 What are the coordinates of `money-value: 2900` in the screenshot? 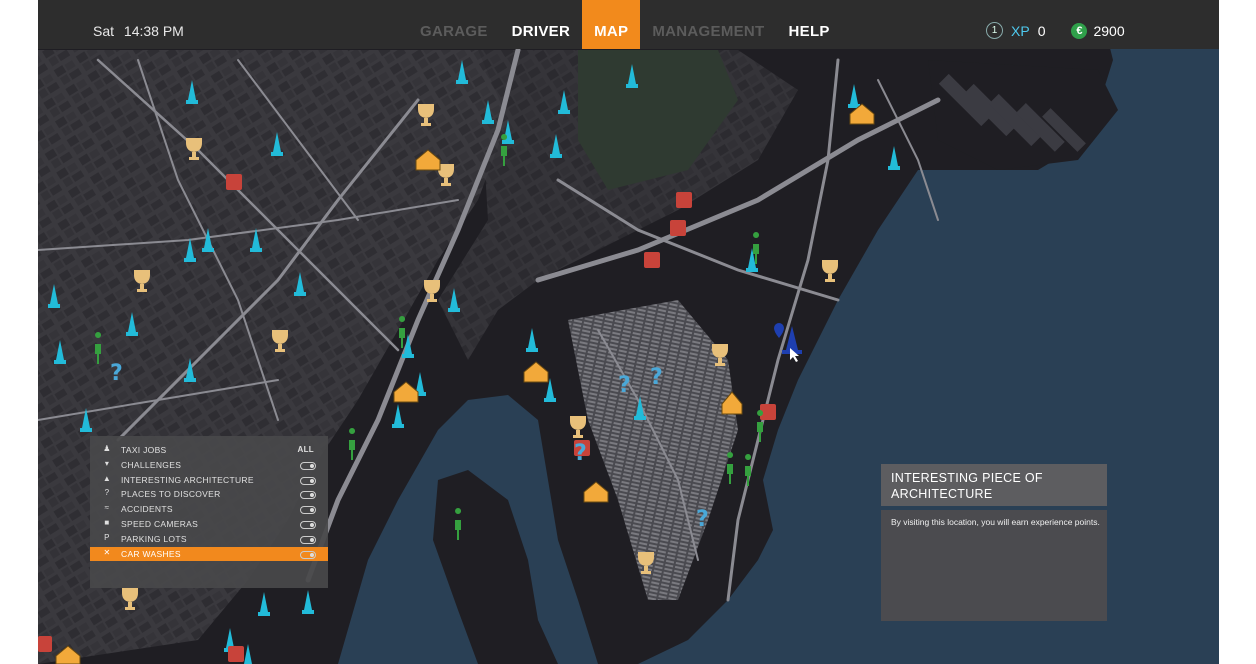 It's located at (1109, 30).